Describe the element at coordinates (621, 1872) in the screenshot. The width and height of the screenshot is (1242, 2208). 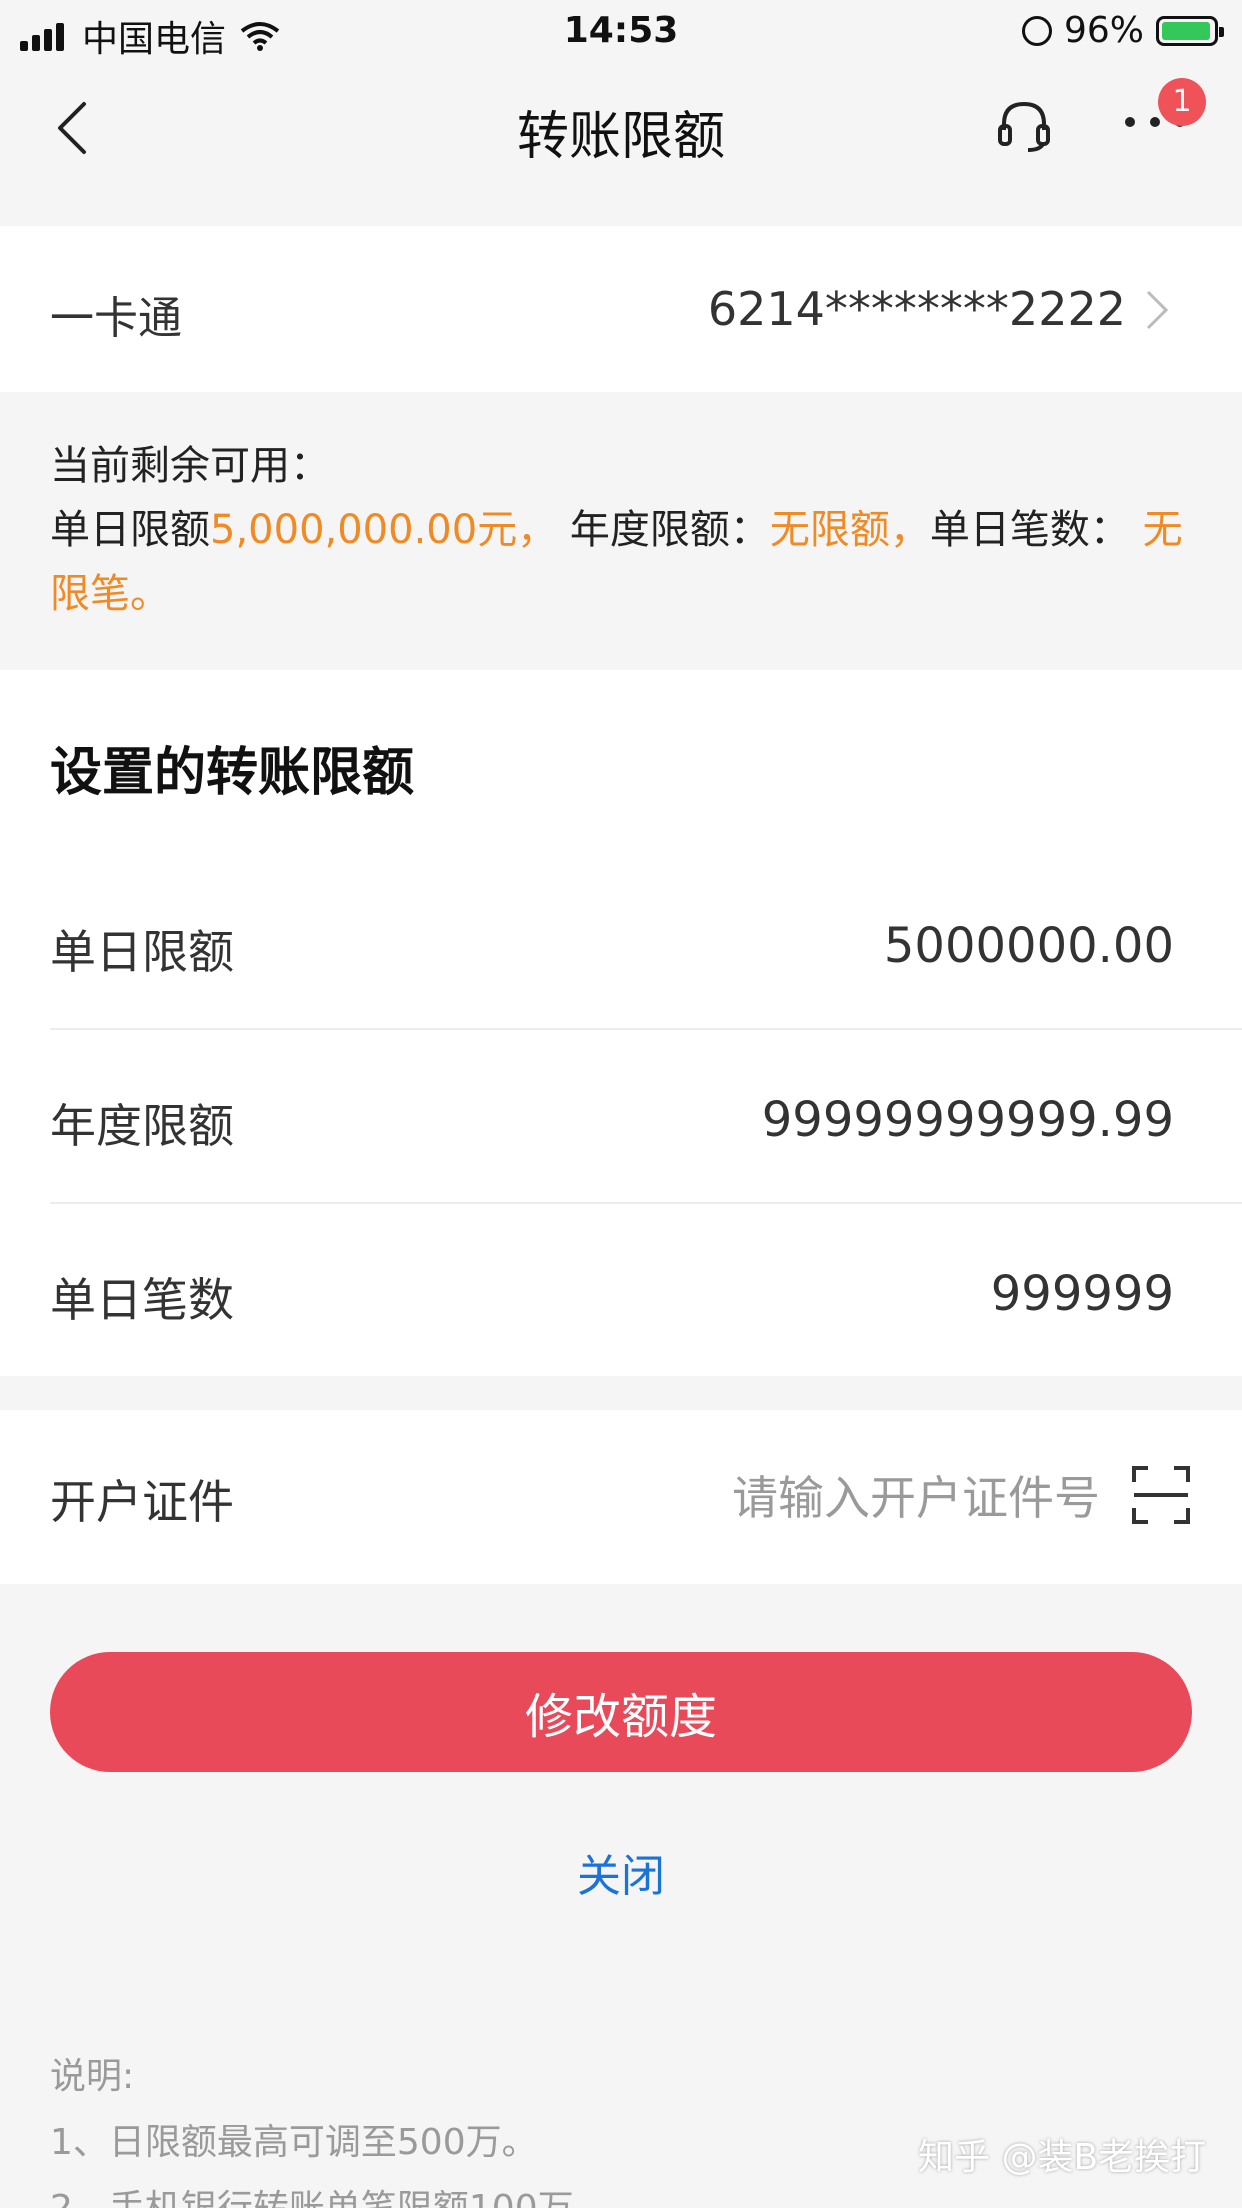
I see `close-link: 关闭` at that location.